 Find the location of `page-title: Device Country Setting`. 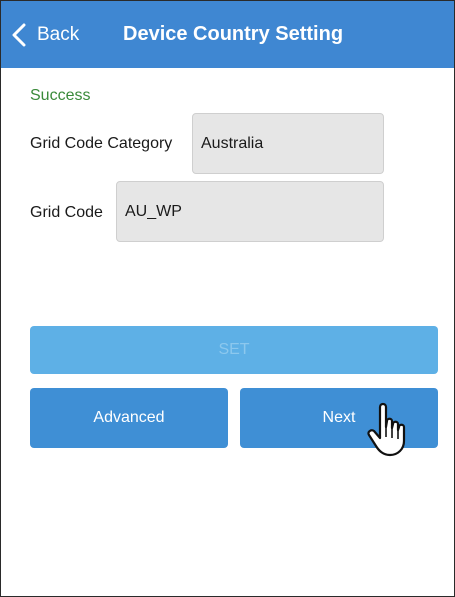

page-title: Device Country Setting is located at coordinates (233, 34).